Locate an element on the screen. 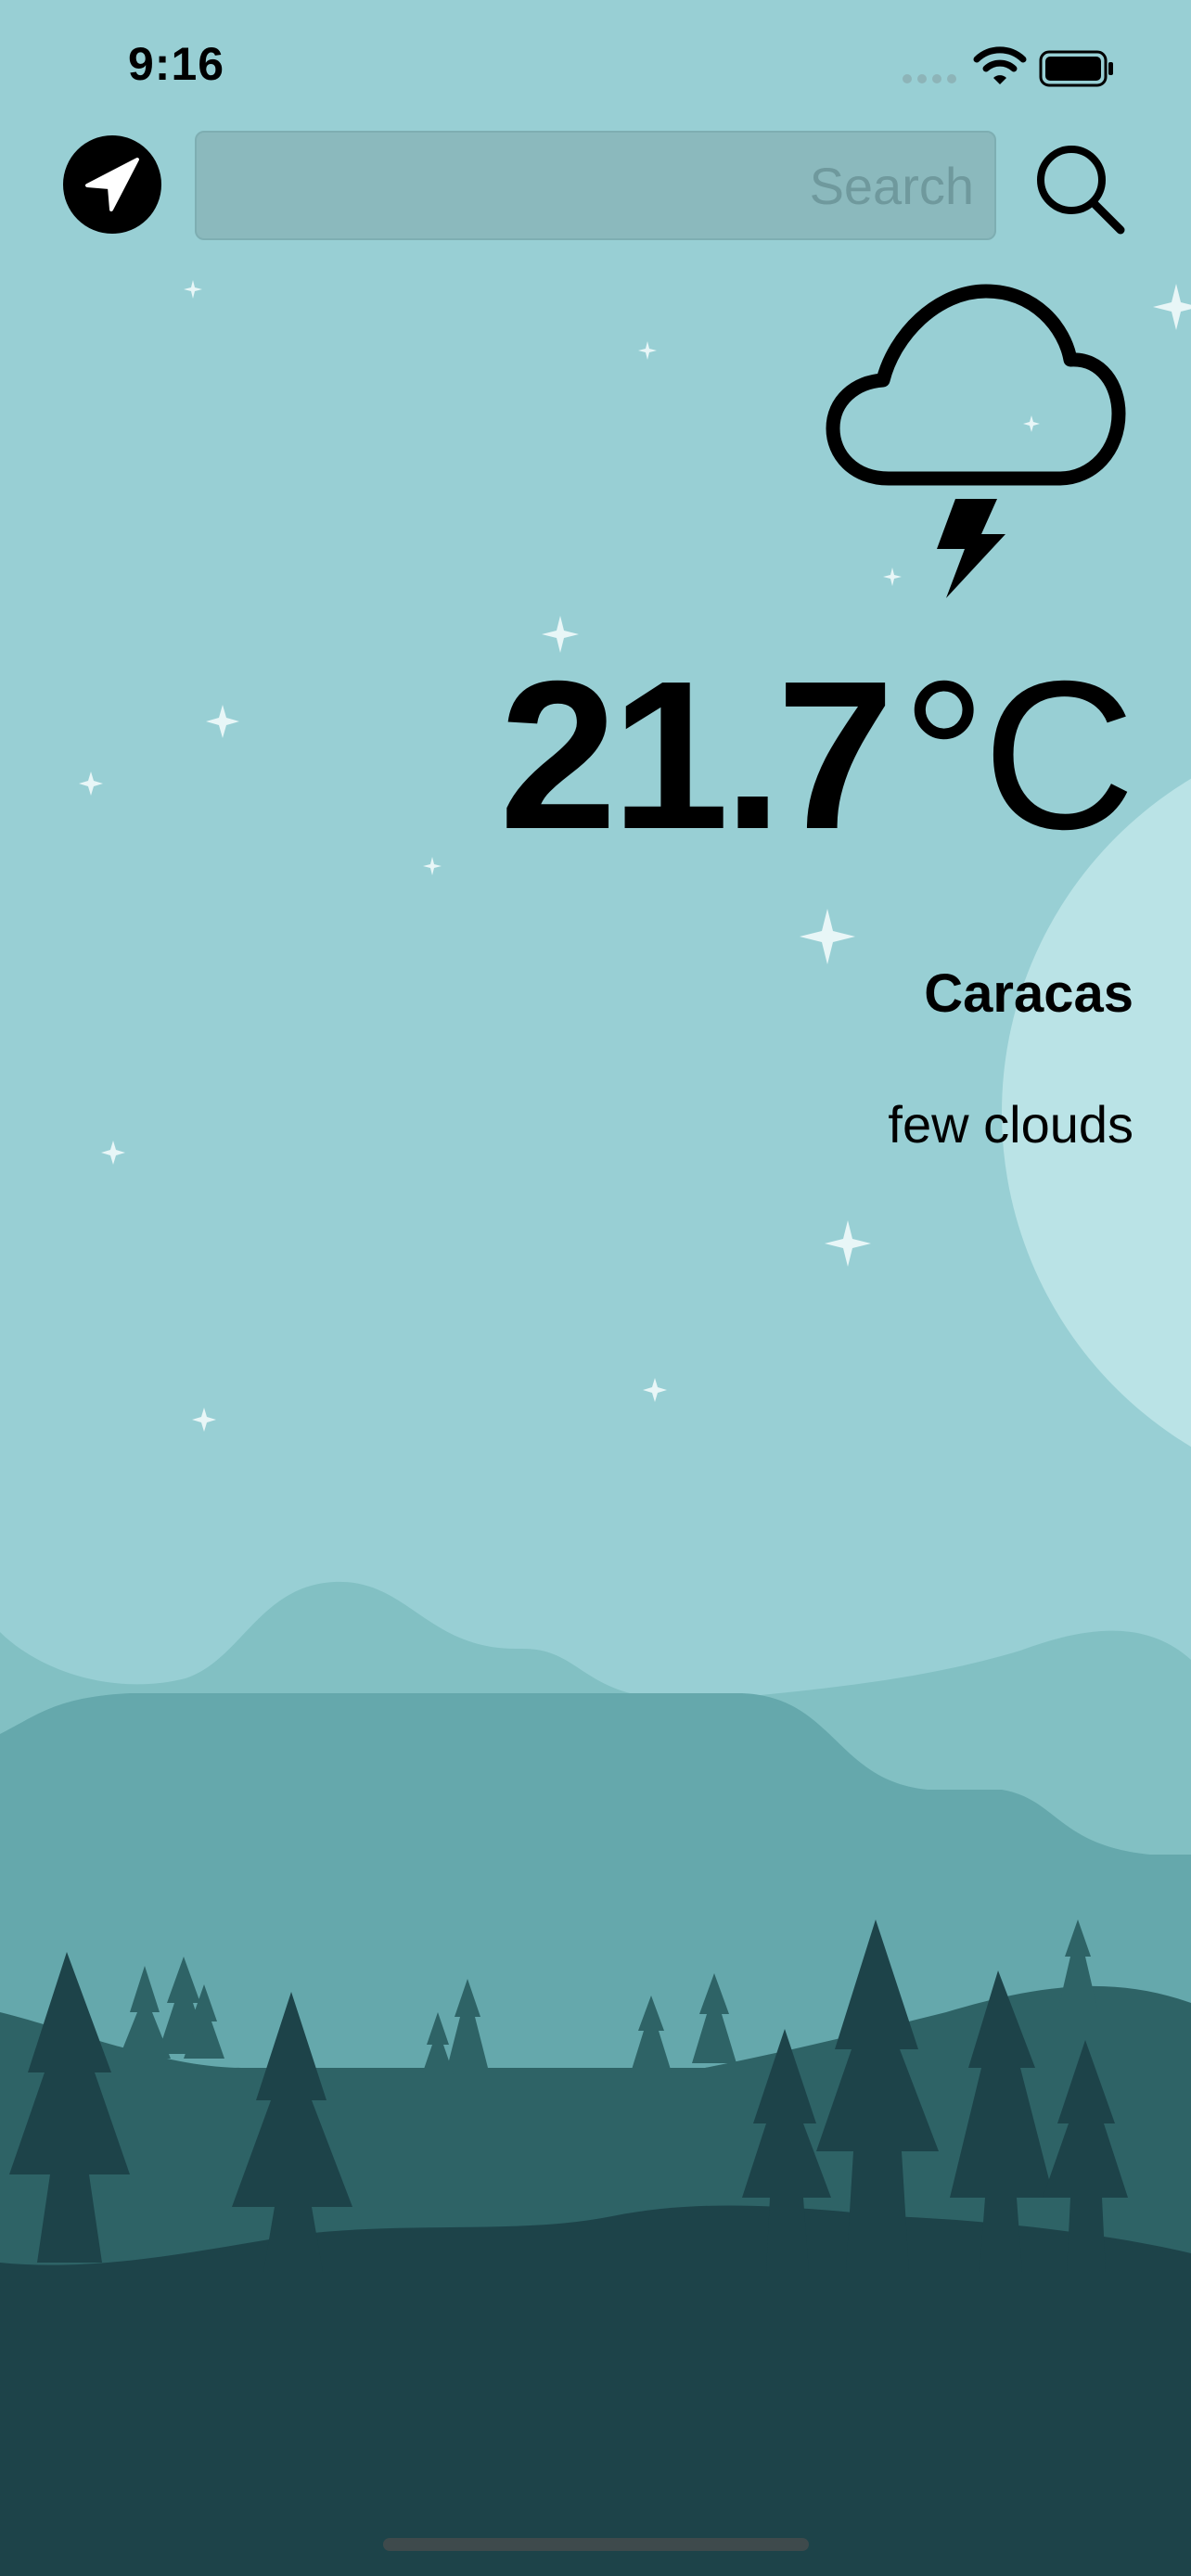 The height and width of the screenshot is (2576, 1191). magnifier-icon is located at coordinates (1081, 191).